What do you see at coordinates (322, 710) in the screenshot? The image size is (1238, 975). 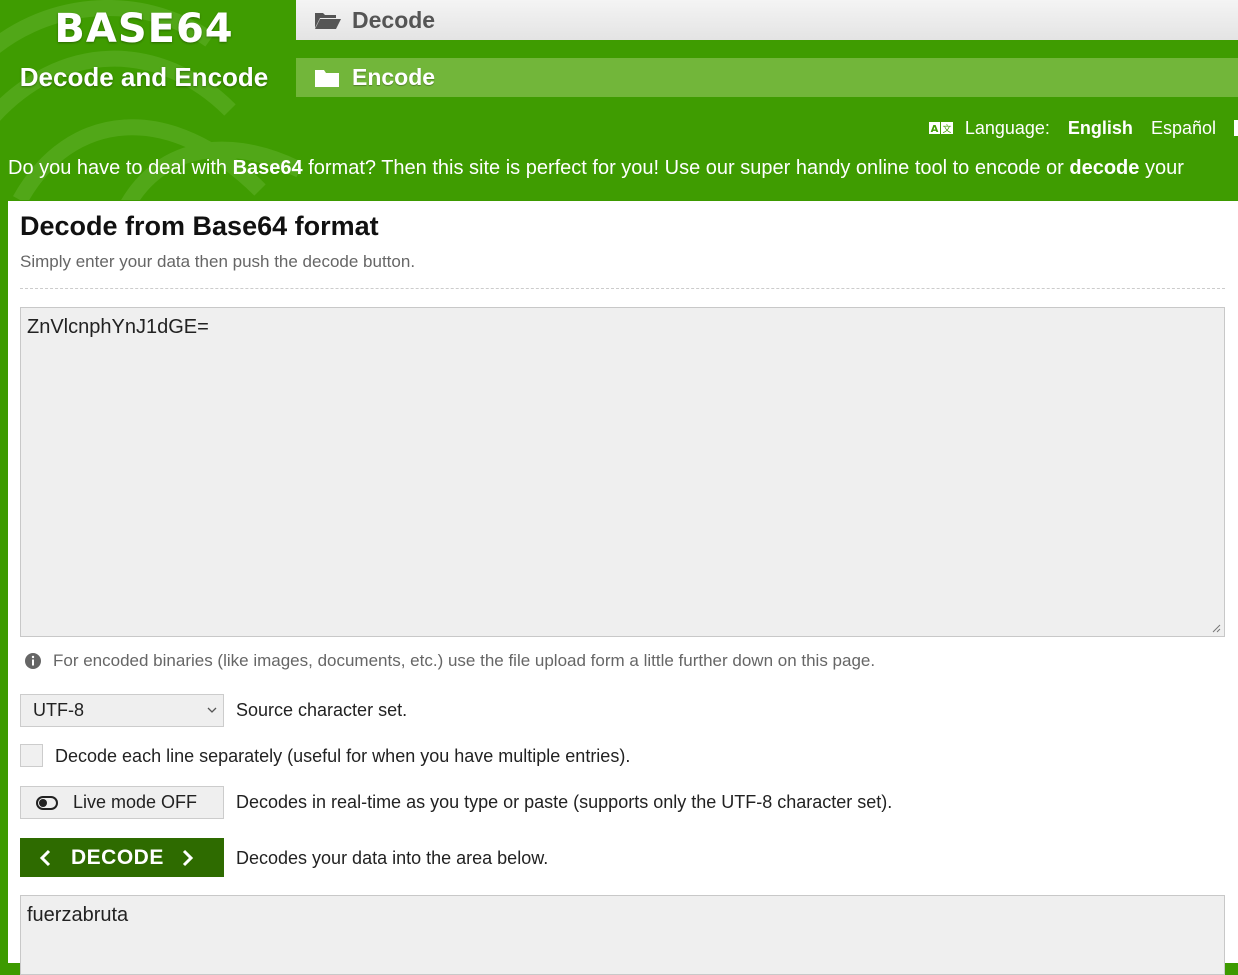 I see `charset-description: Source character set.` at bounding box center [322, 710].